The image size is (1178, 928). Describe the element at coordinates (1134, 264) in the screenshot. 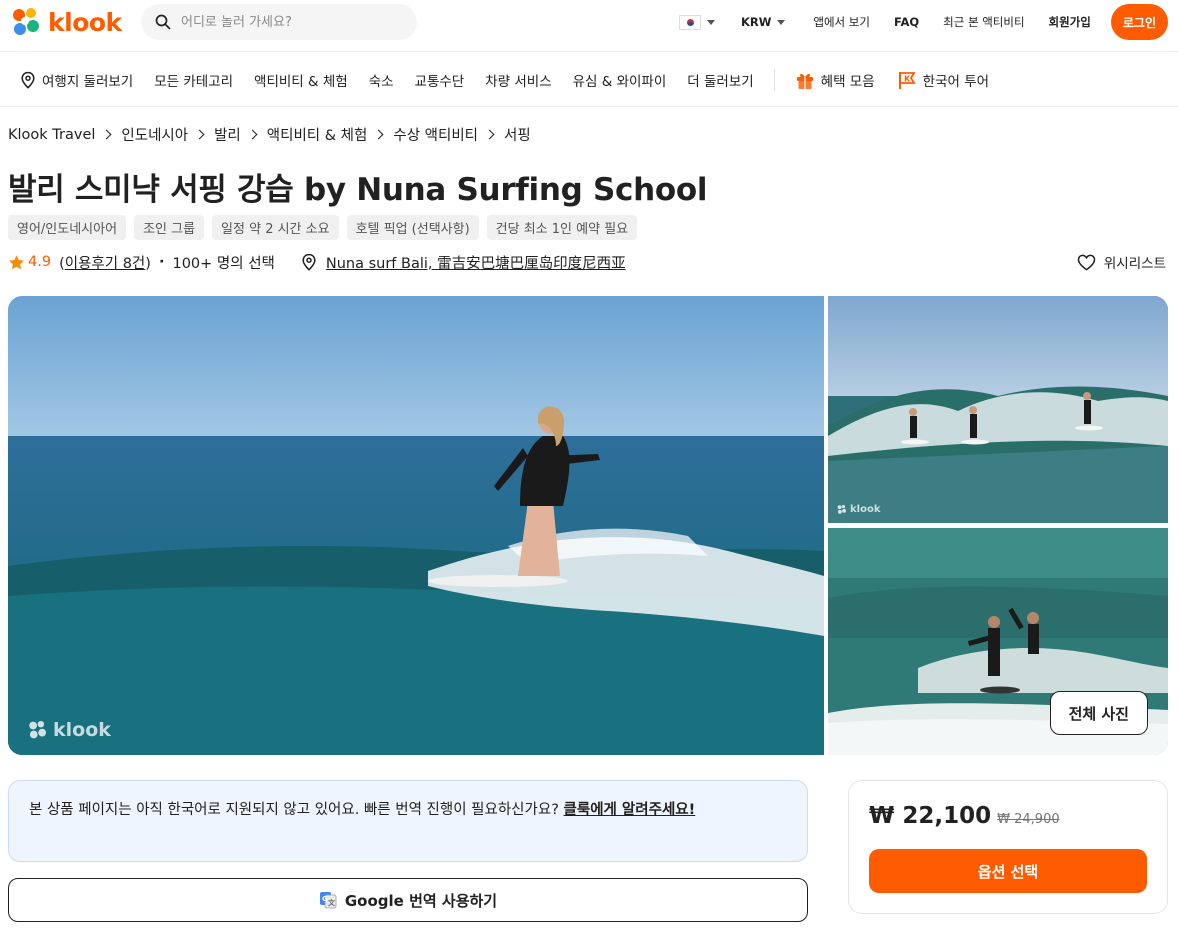

I see `wishlist-label: 위시리스트` at that location.